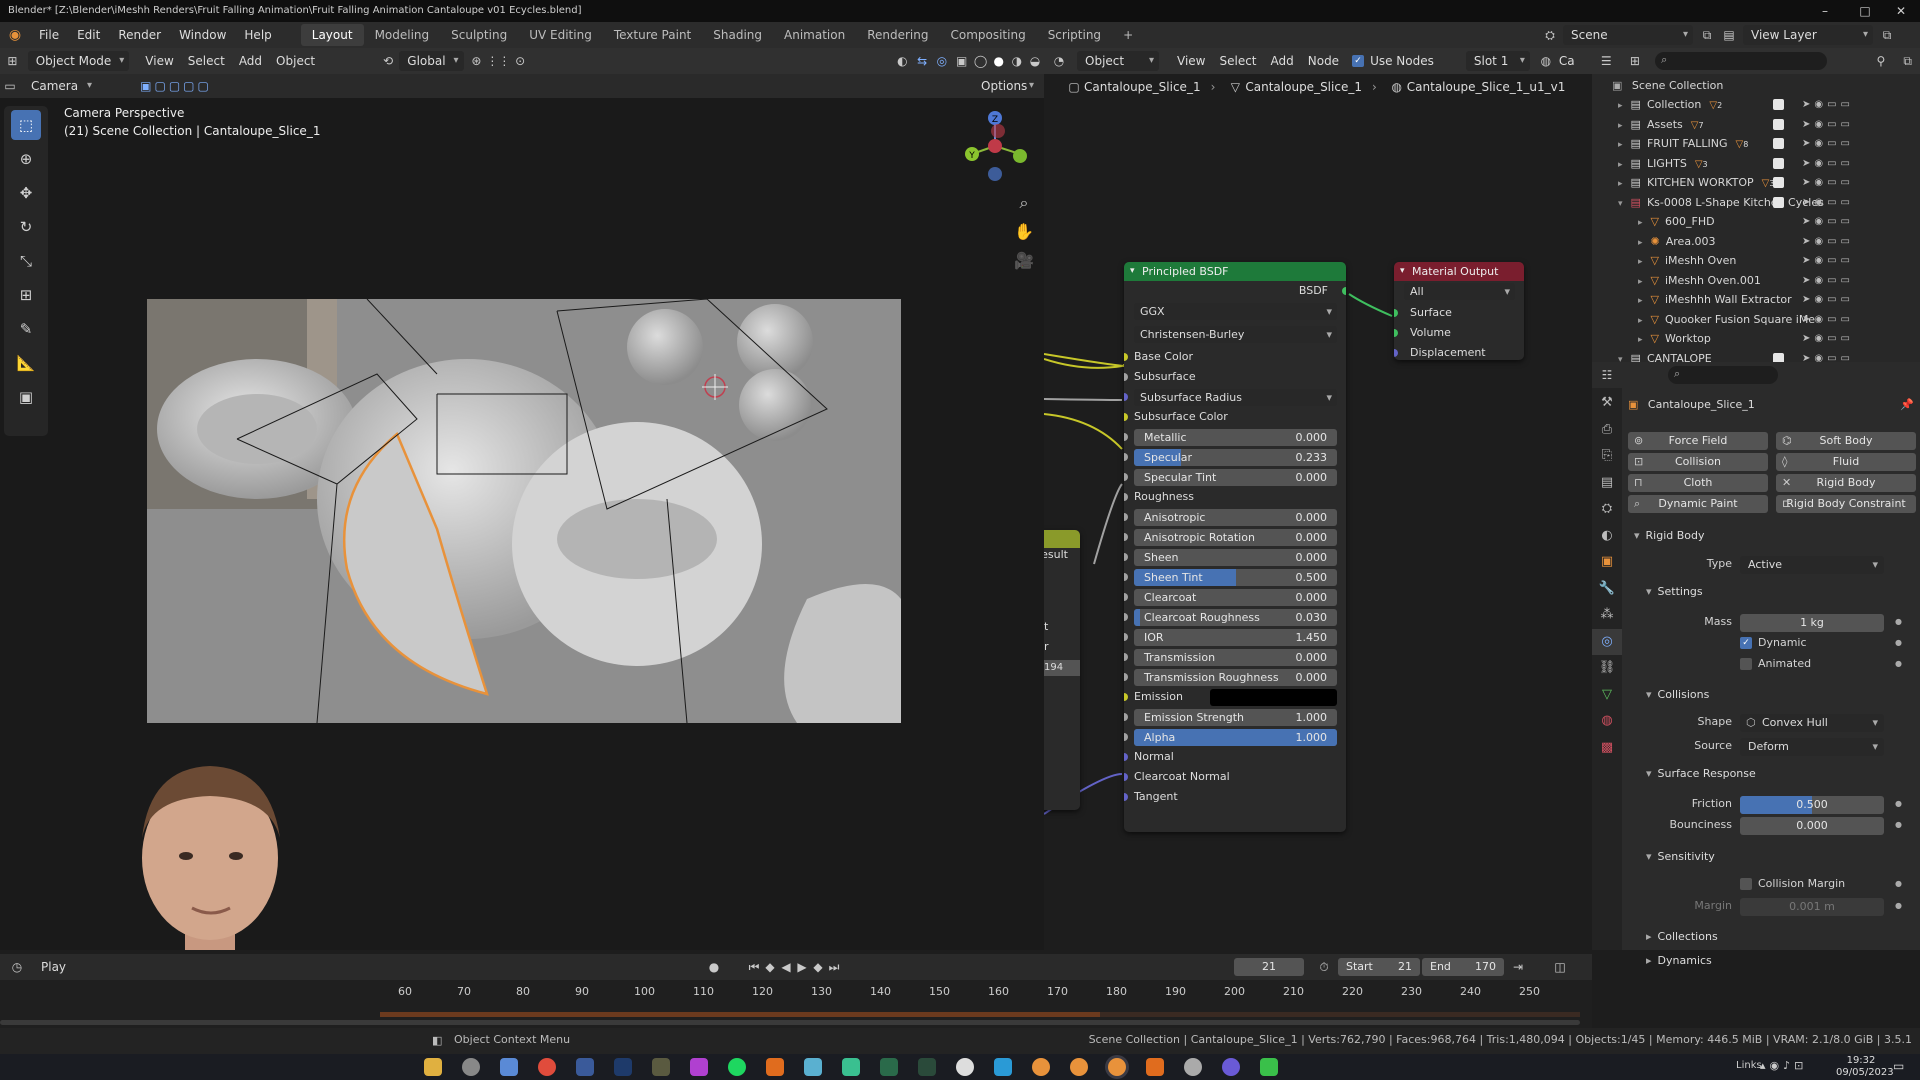 Image resolution: width=1920 pixels, height=1080 pixels. Describe the element at coordinates (714, 967) in the screenshot. I see `record-icon: ●` at that location.